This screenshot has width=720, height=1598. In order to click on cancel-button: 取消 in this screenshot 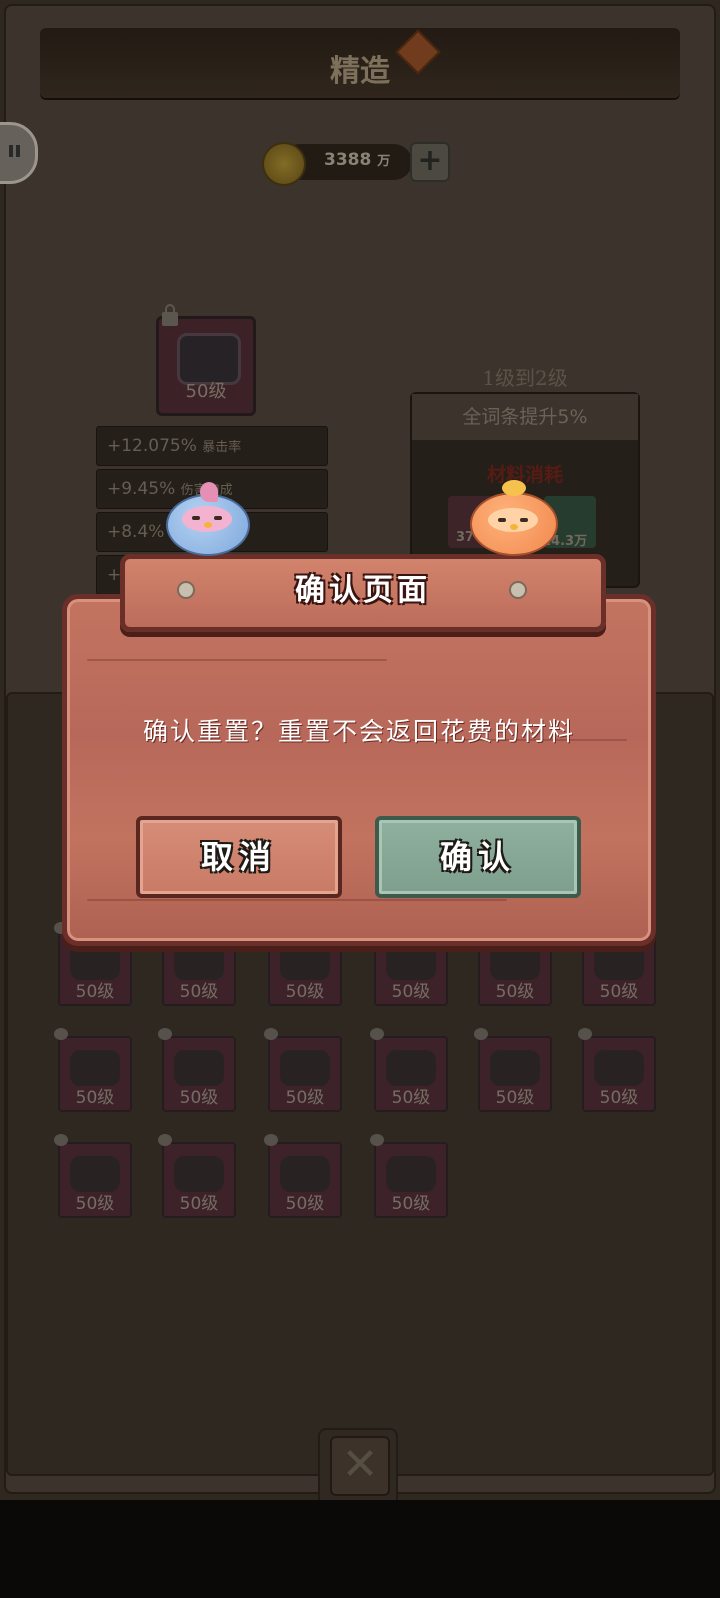, I will do `click(239, 857)`.